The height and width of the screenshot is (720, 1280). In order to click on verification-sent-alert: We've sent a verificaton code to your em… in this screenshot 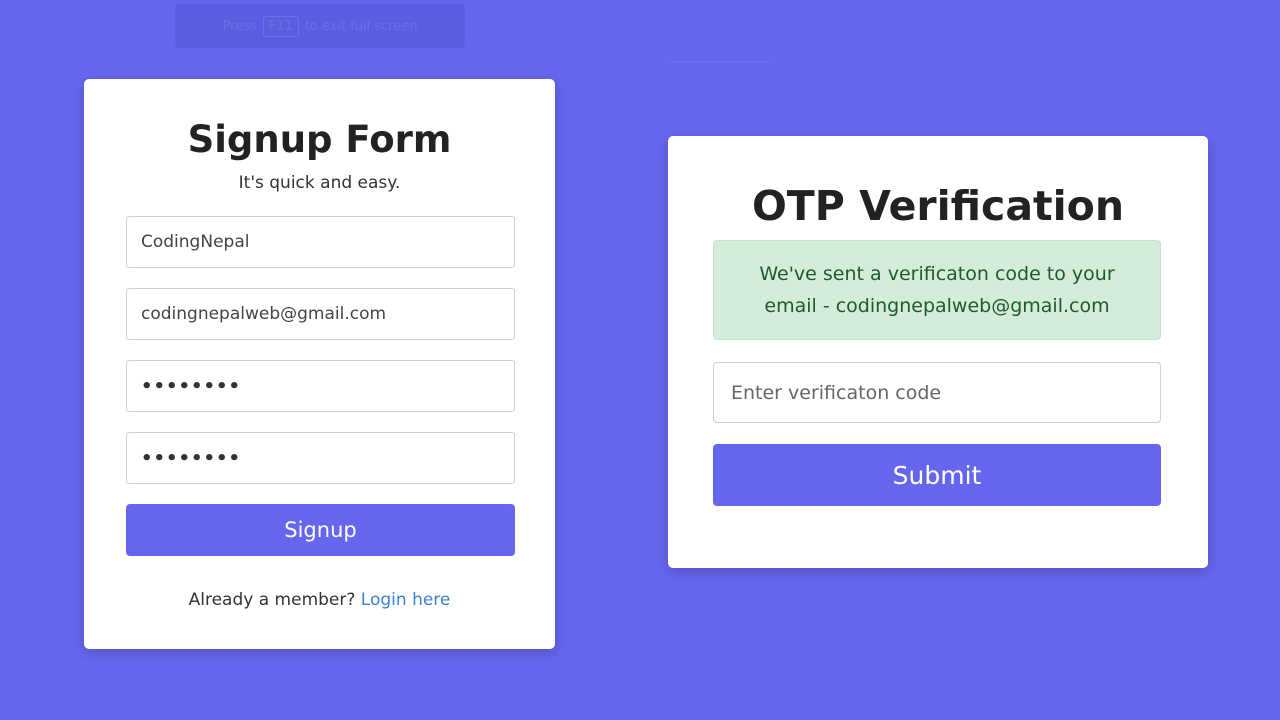, I will do `click(937, 290)`.